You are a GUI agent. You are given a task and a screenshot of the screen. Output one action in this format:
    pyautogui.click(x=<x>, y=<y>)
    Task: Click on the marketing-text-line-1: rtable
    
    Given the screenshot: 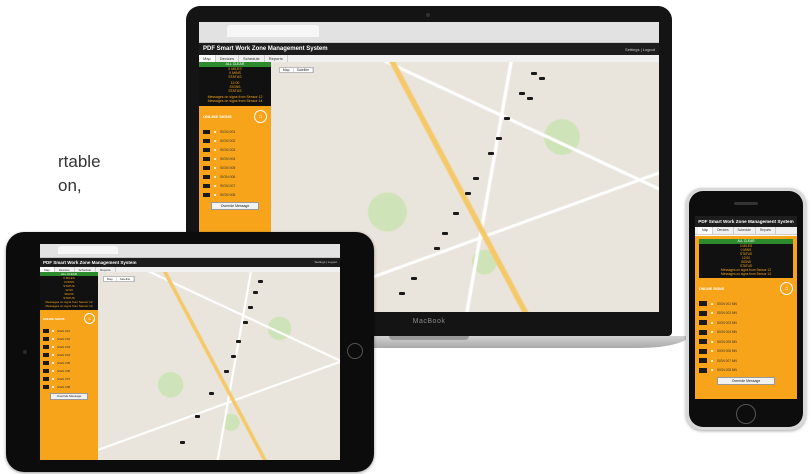 What is the action you would take?
    pyautogui.click(x=79, y=161)
    